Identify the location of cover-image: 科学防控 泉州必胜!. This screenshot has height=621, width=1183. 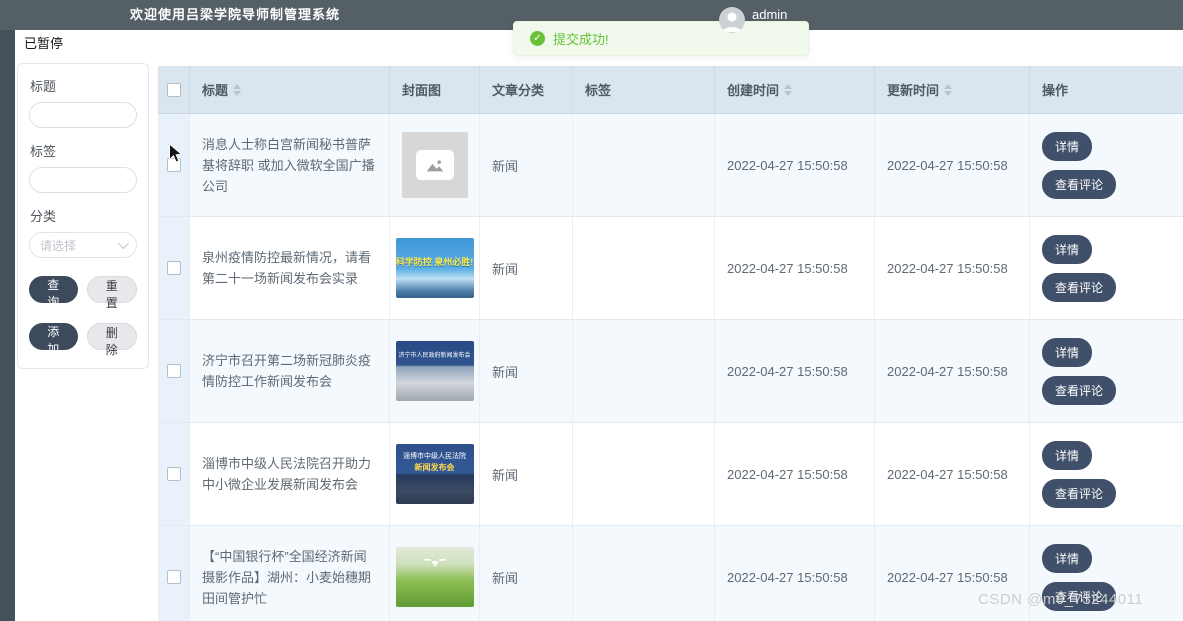
(434, 268).